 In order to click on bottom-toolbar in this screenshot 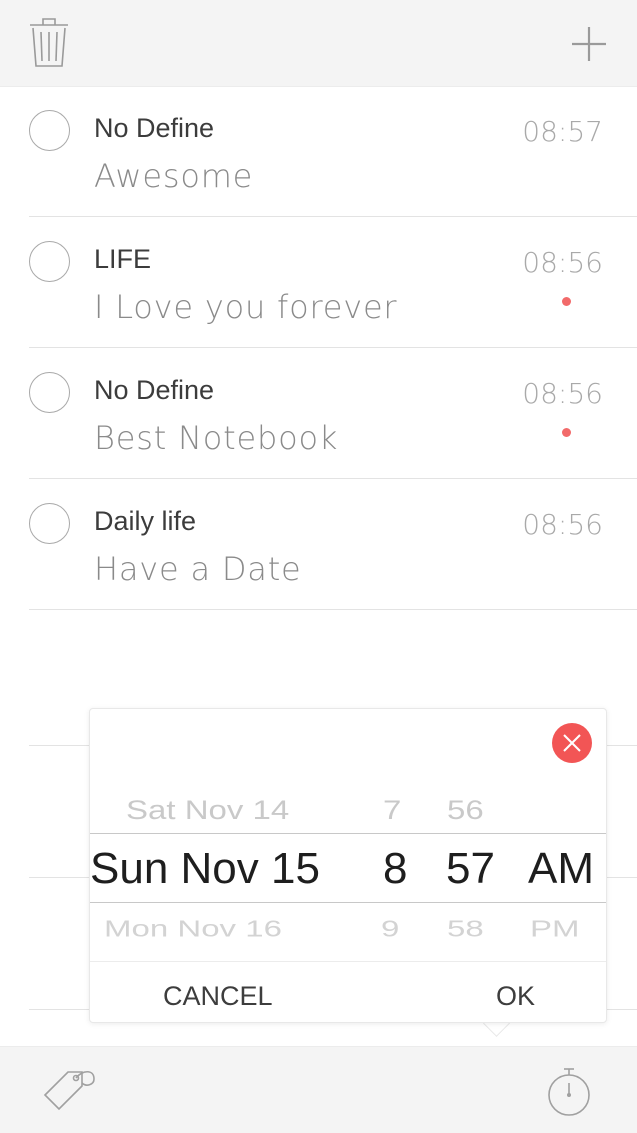, I will do `click(318, 1089)`.